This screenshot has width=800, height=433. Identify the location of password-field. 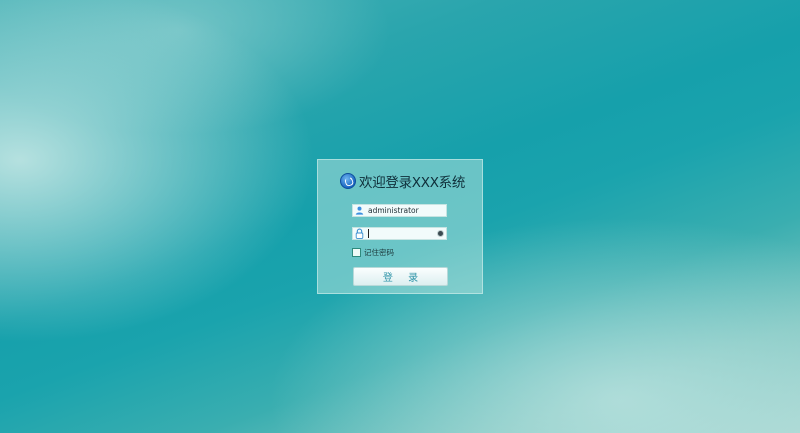
(399, 233).